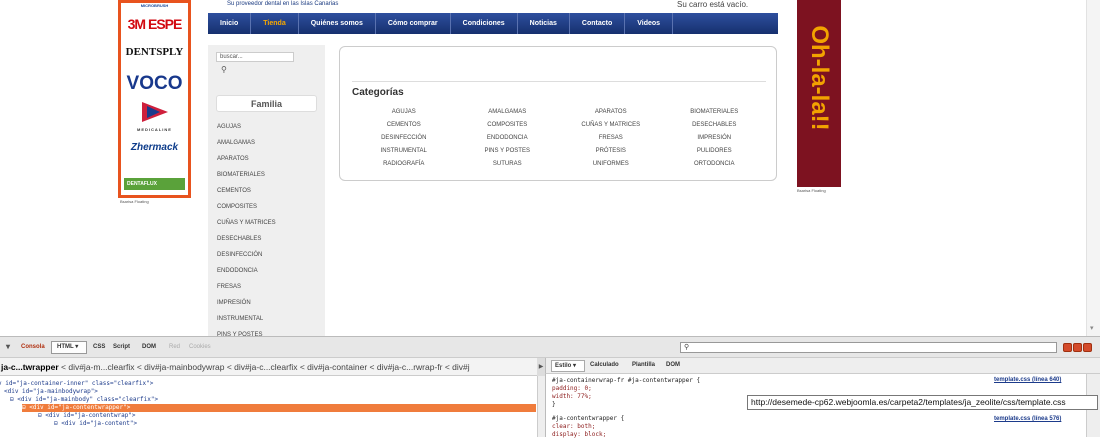  I want to click on html-node: <div id="ja-mainbodywrap">, so click(51, 392).